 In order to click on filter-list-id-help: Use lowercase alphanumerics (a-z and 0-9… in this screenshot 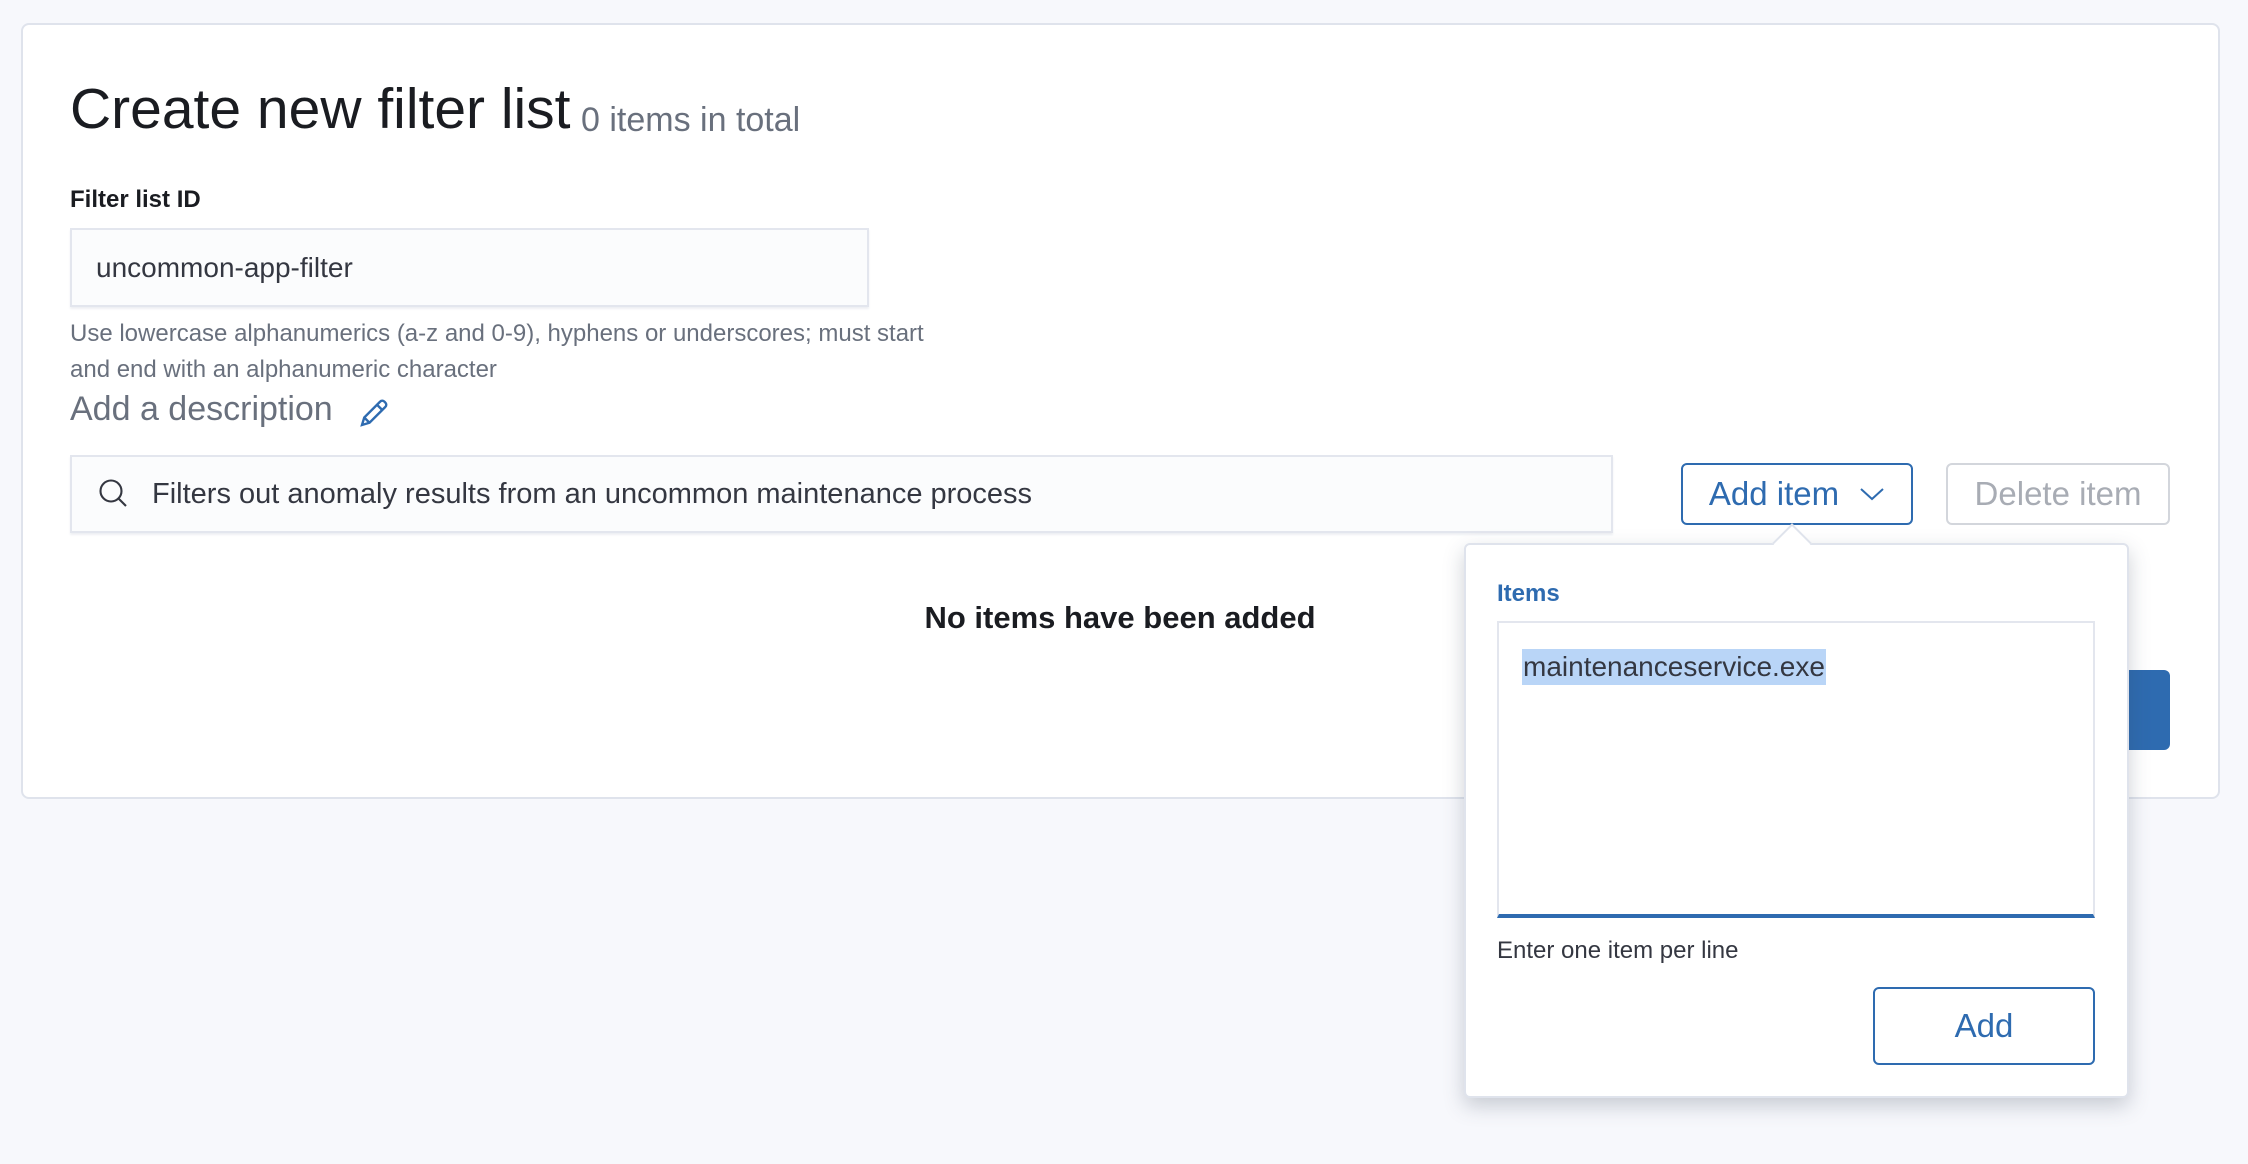, I will do `click(497, 351)`.